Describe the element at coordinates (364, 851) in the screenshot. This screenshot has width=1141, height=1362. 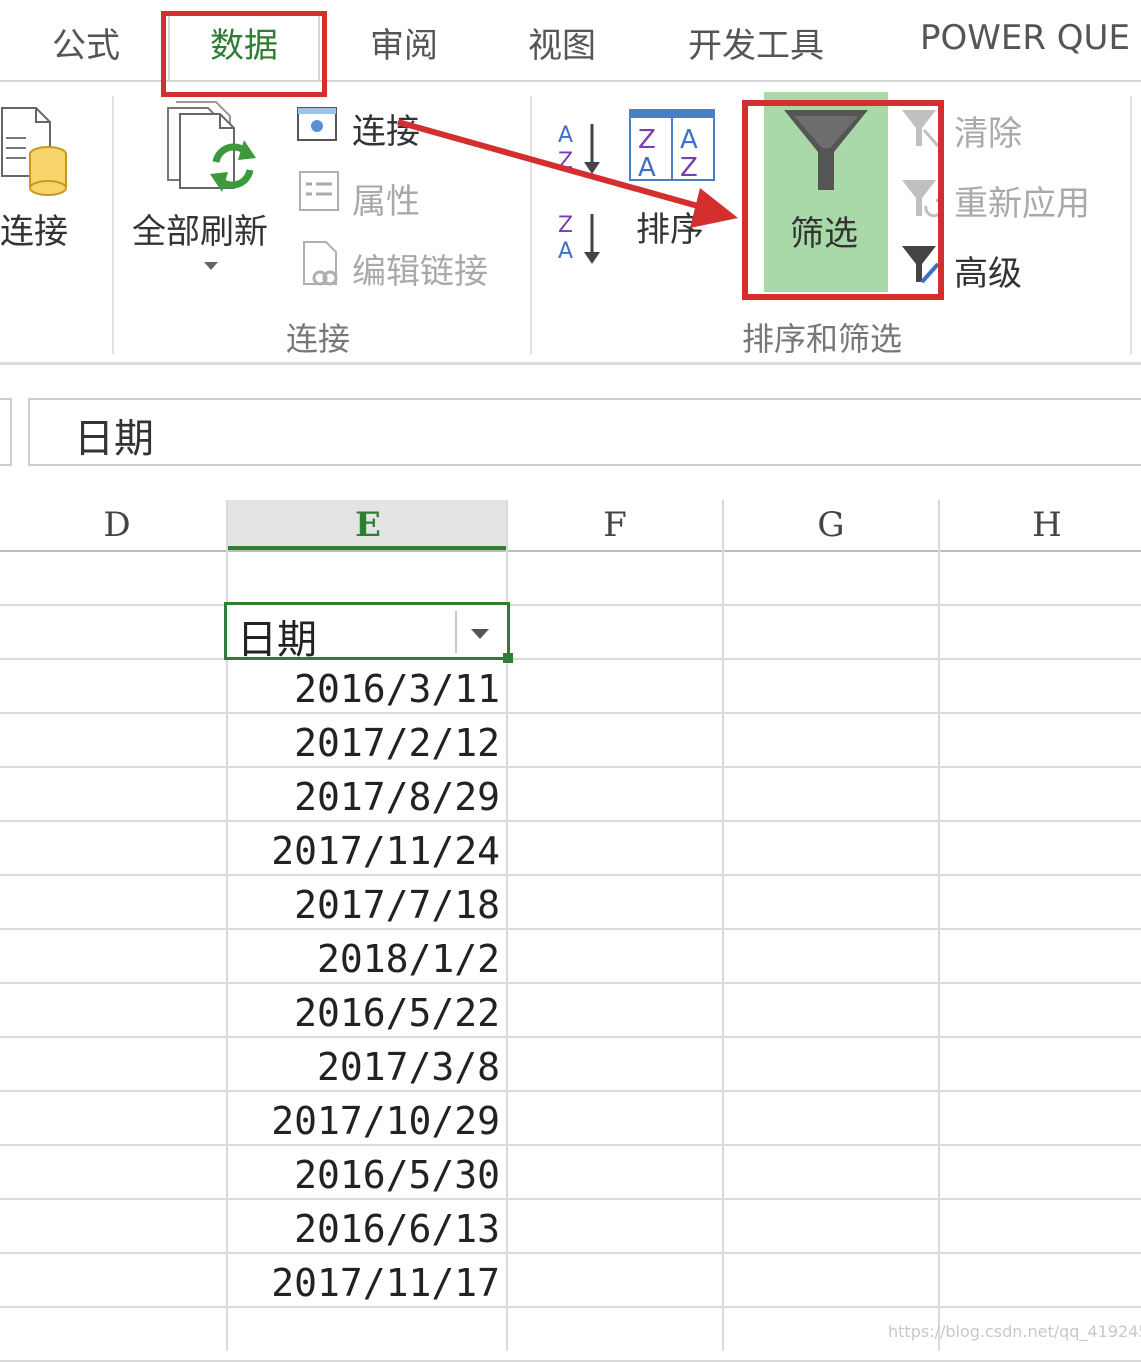
I see `date-cell: 2017/11/24` at that location.